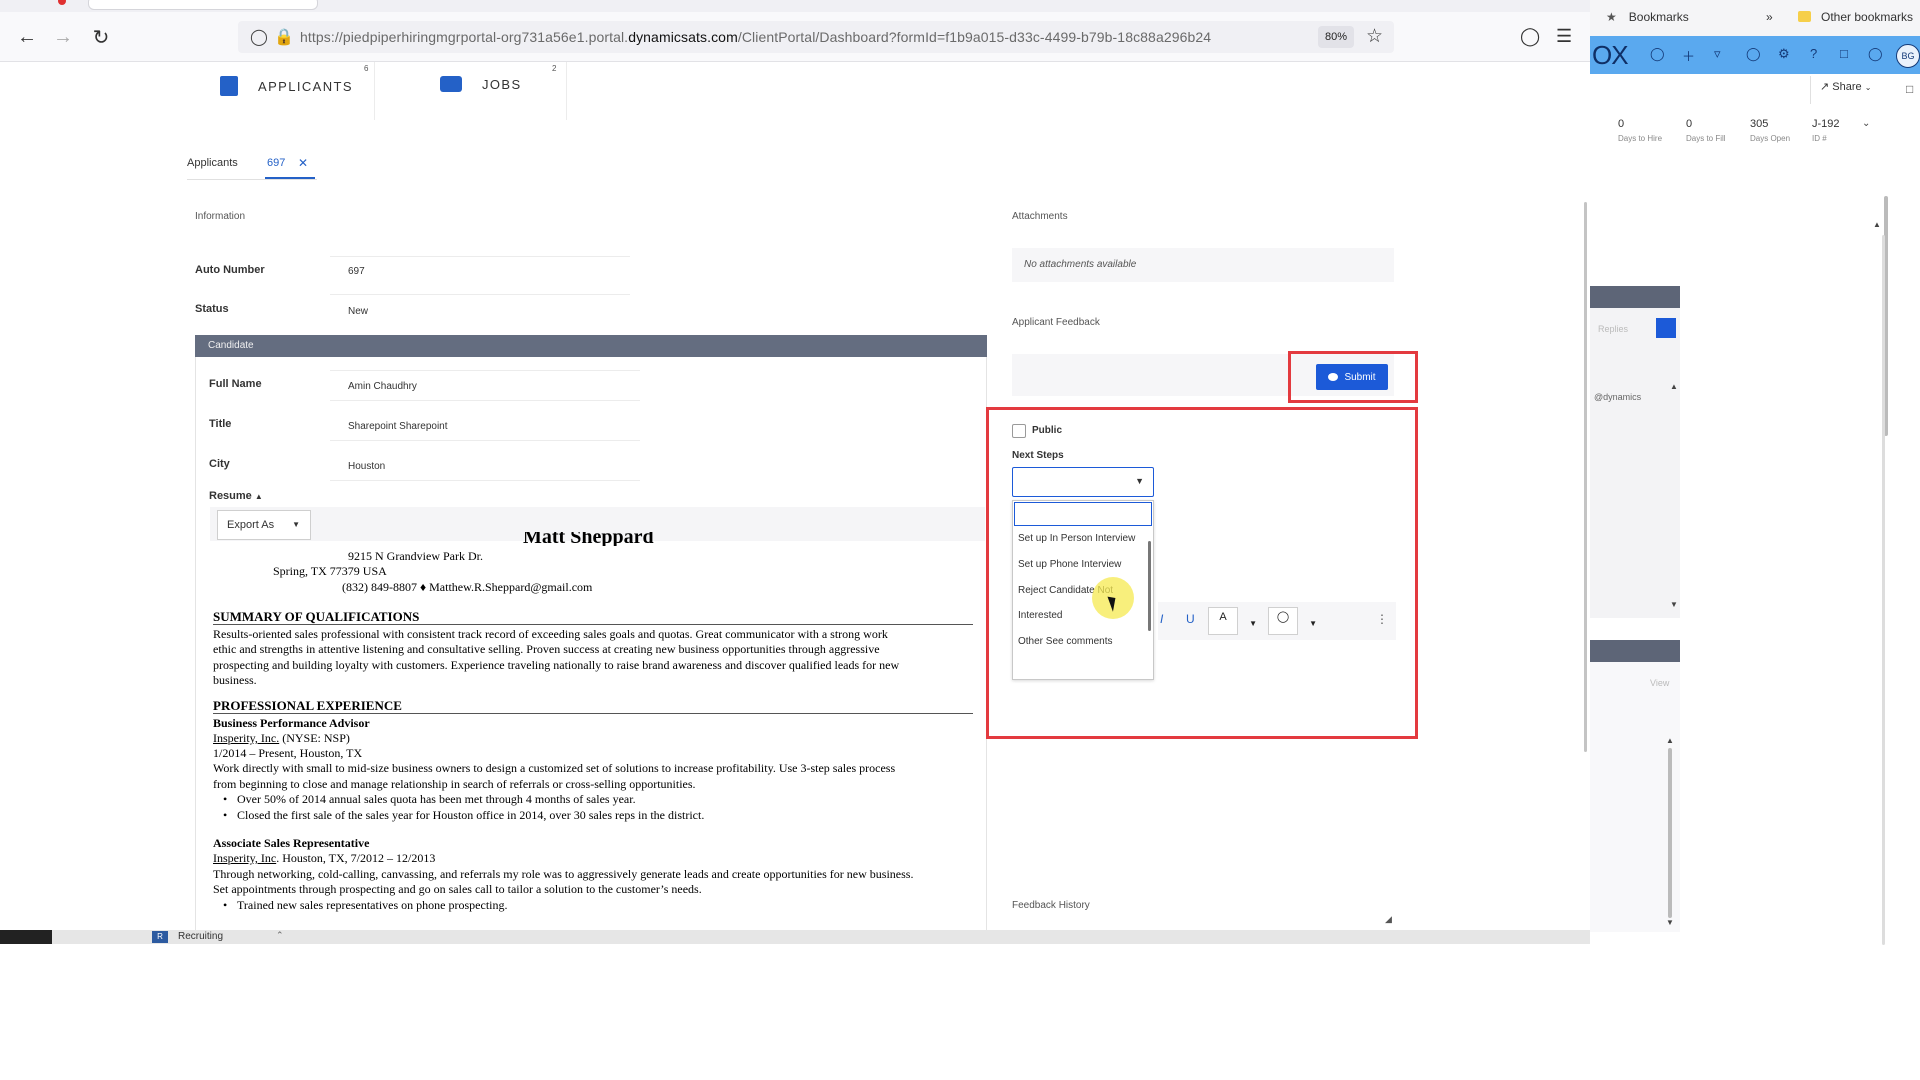  What do you see at coordinates (286, 86) in the screenshot?
I see `nav-applicants: APPLICANTS` at bounding box center [286, 86].